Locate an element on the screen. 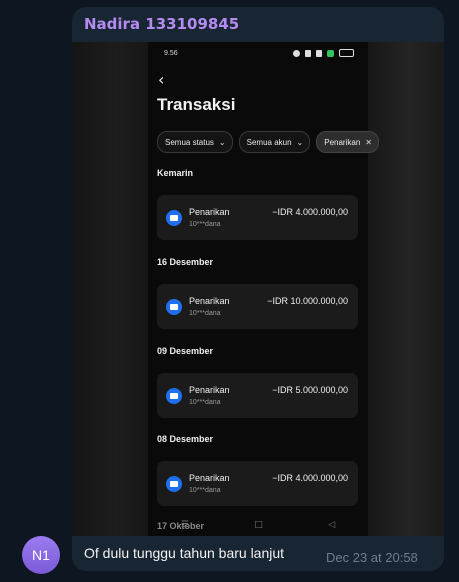  transaction-amount: −IDR 5.000.000,00 is located at coordinates (310, 390).